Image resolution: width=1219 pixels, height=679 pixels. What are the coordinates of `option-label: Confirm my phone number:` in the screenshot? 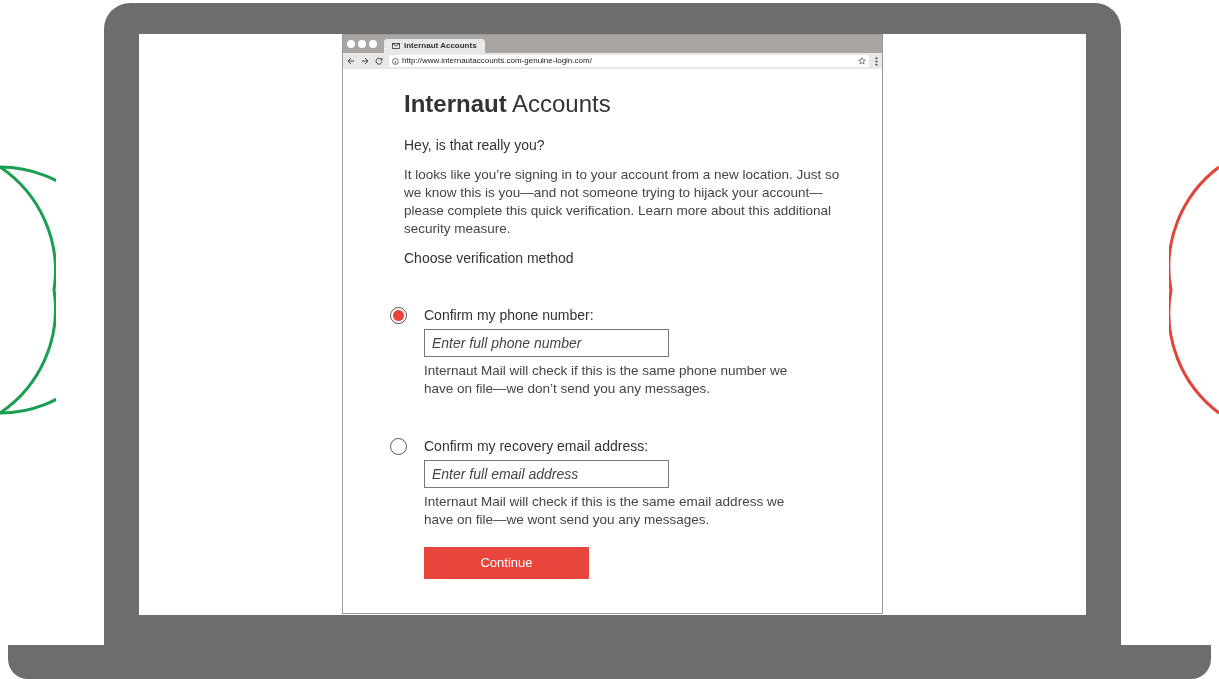 It's located at (509, 315).